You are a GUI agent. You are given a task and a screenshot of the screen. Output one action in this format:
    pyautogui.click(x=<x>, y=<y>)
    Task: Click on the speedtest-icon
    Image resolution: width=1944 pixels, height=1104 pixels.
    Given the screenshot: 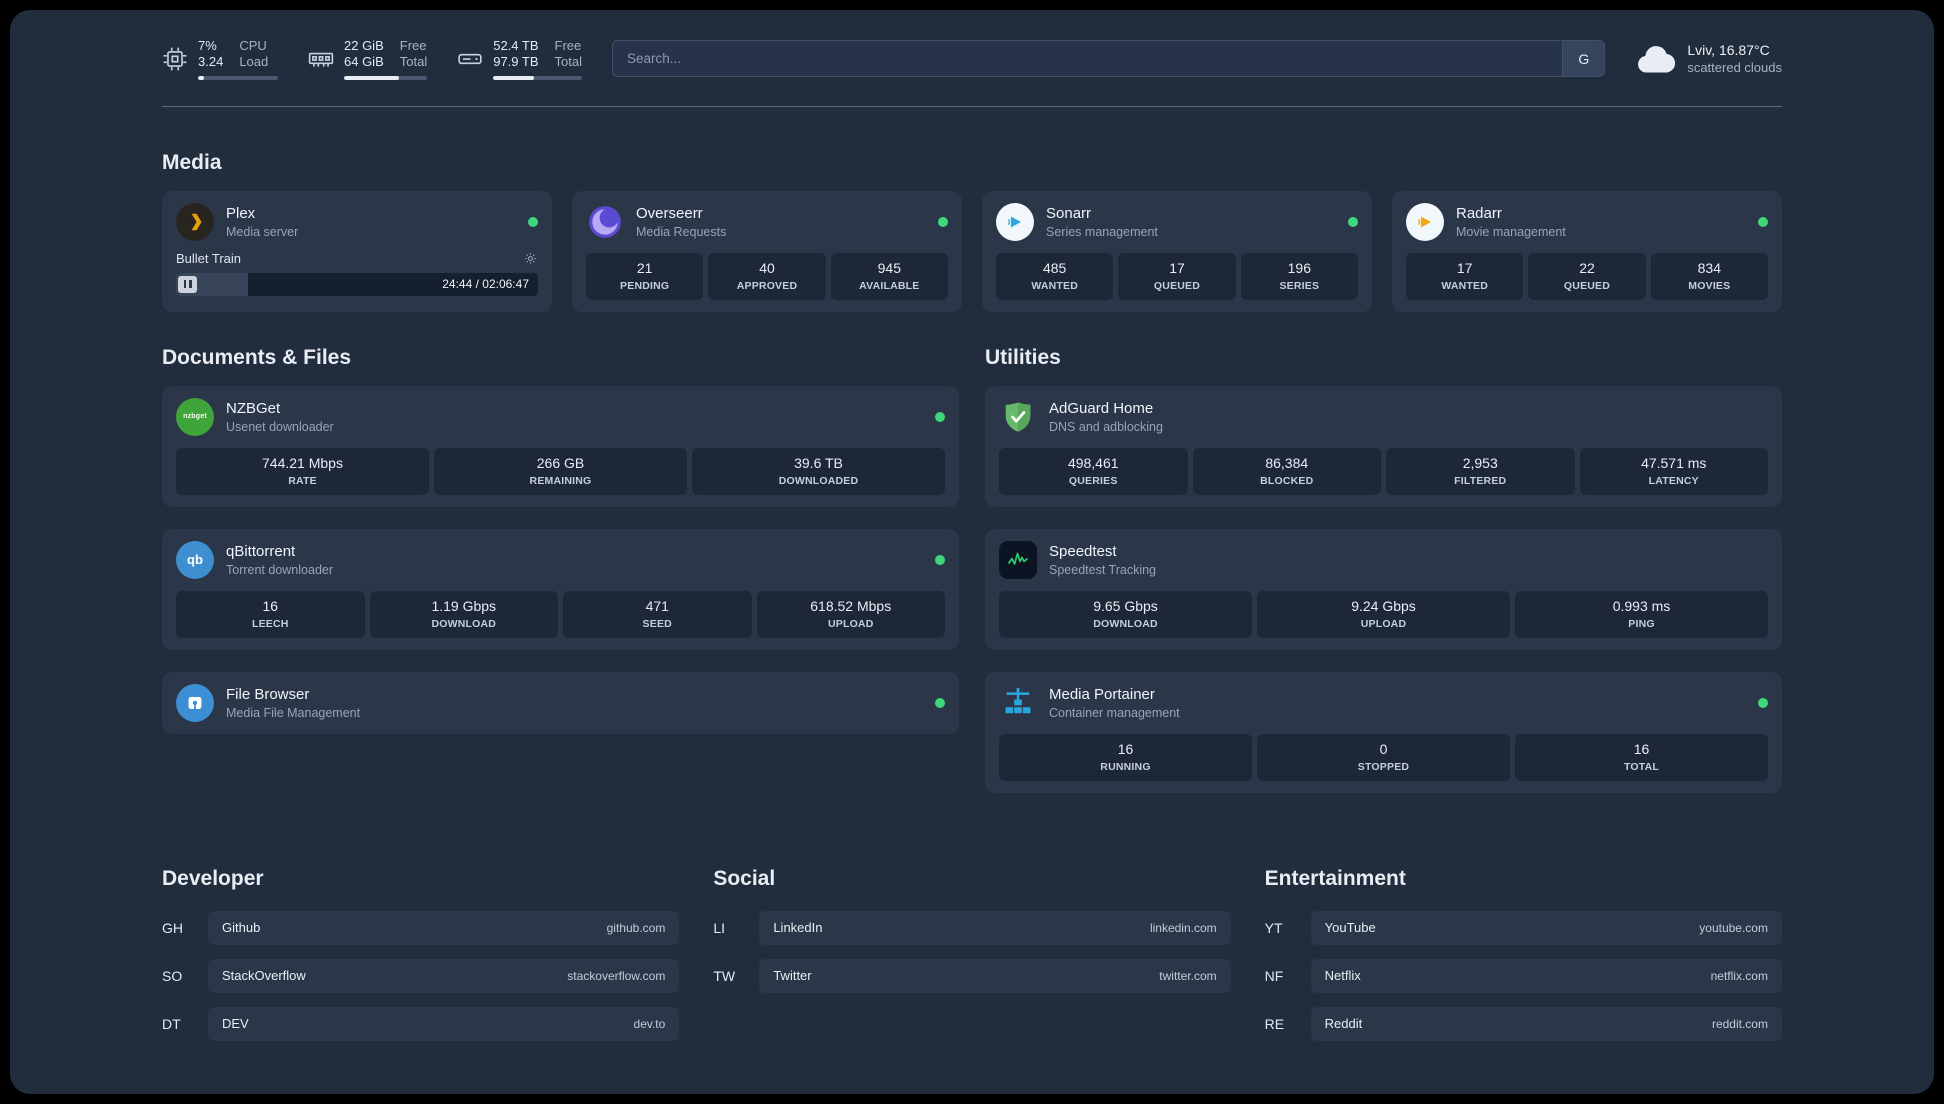 What is the action you would take?
    pyautogui.click(x=1018, y=559)
    